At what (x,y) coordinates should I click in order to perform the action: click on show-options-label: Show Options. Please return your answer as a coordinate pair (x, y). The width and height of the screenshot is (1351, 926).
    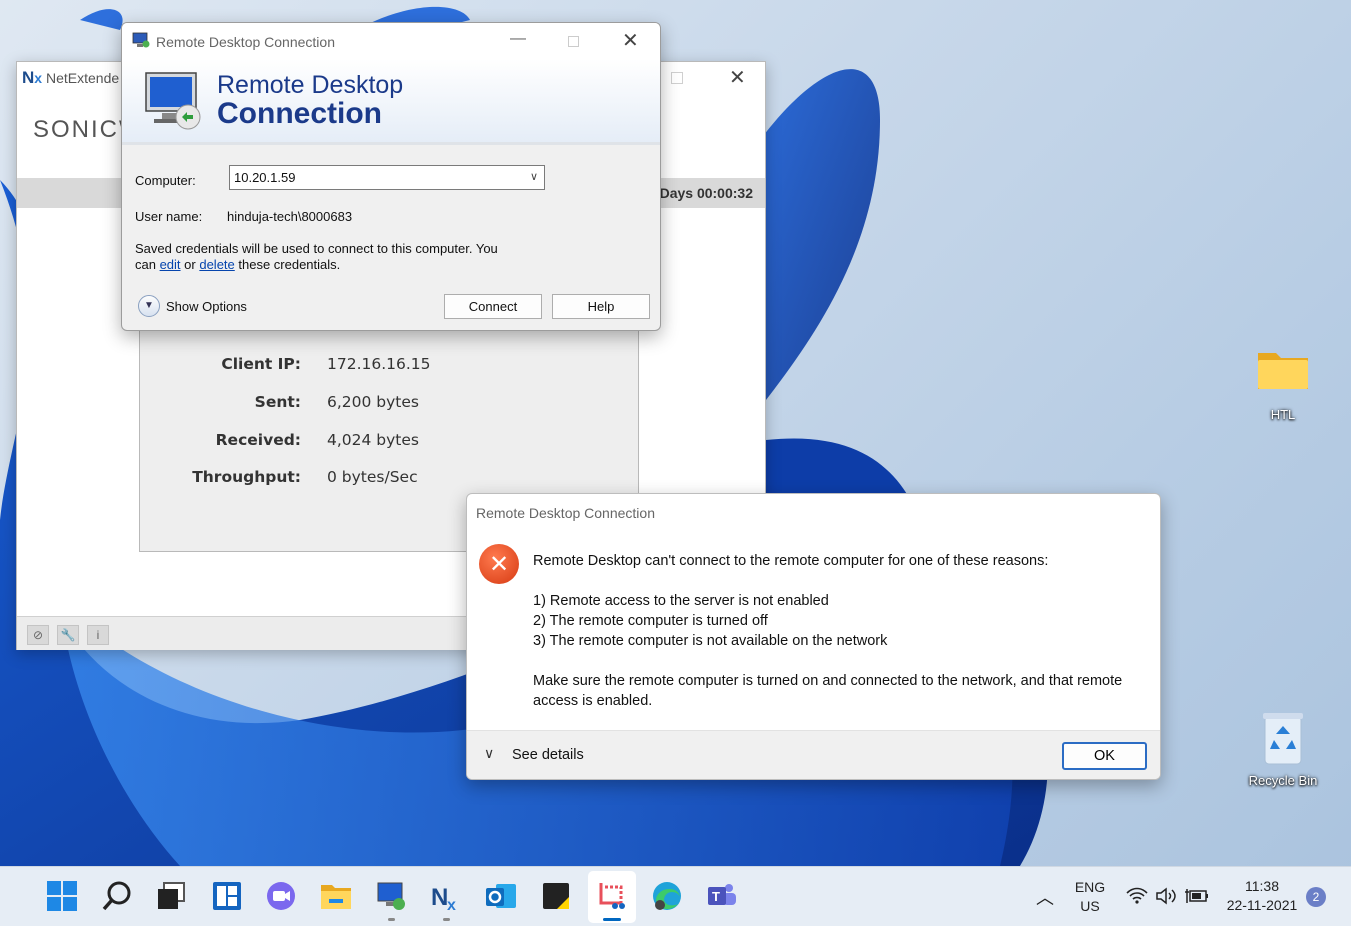
    Looking at the image, I should click on (206, 306).